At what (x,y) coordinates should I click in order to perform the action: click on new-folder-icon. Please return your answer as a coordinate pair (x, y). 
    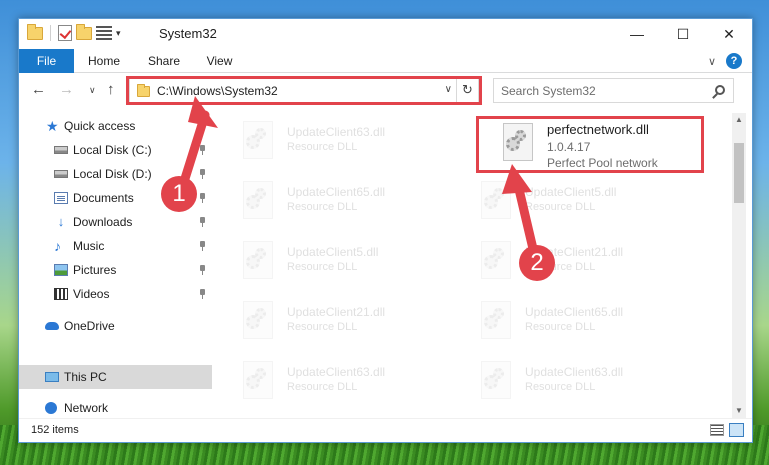
    Looking at the image, I should click on (84, 31).